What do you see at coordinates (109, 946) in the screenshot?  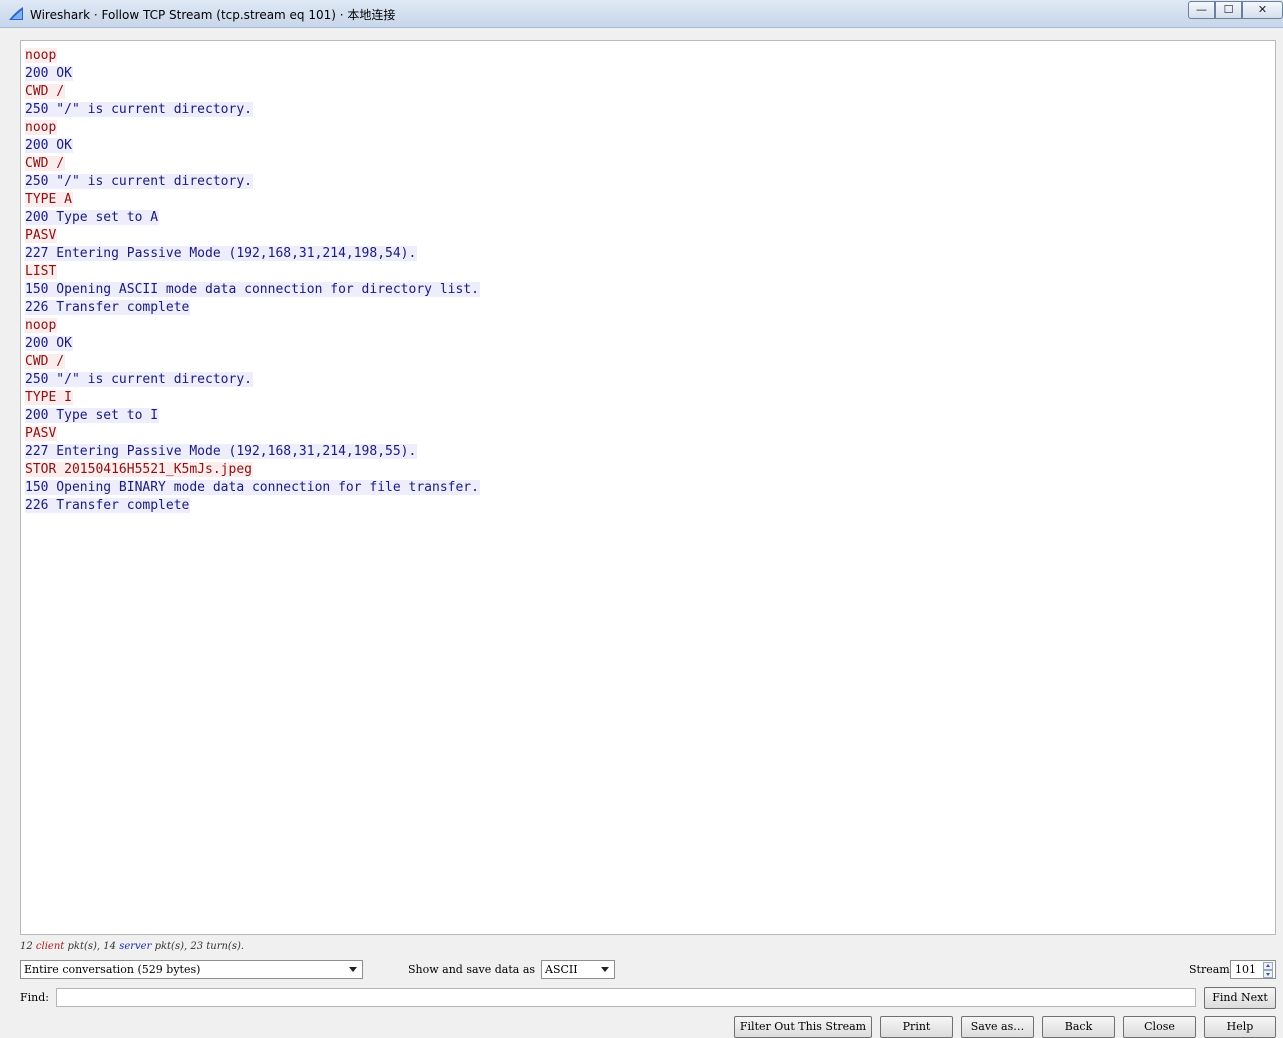 I see `server-count: 14` at bounding box center [109, 946].